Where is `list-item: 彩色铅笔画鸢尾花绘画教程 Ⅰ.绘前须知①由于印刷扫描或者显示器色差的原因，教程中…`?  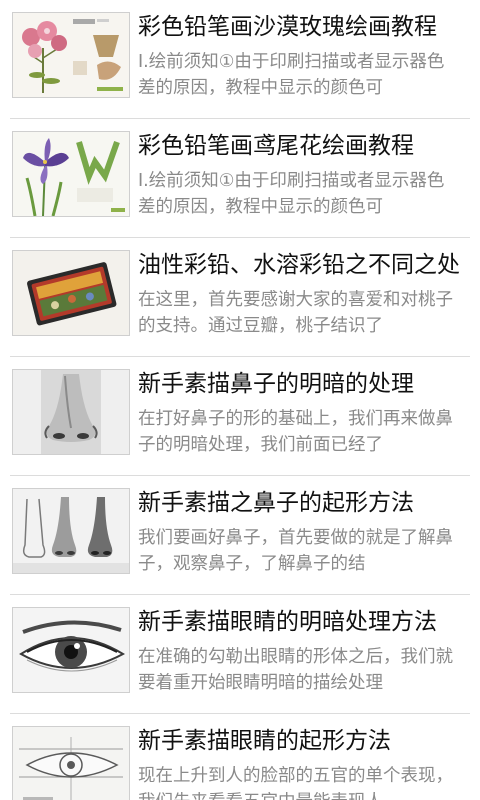
list-item: 彩色铅笔画鸢尾花绘画教程 Ⅰ.绘前须知①由于印刷扫描或者显示器色差的原因，教程中… is located at coordinates (240, 178).